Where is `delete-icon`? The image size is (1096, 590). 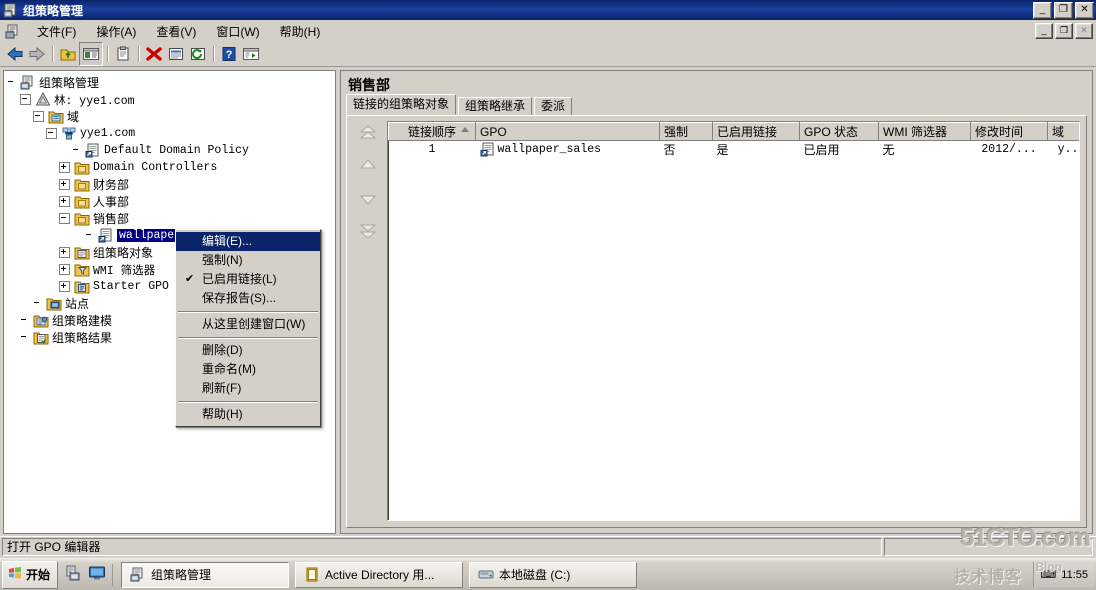 delete-icon is located at coordinates (154, 54).